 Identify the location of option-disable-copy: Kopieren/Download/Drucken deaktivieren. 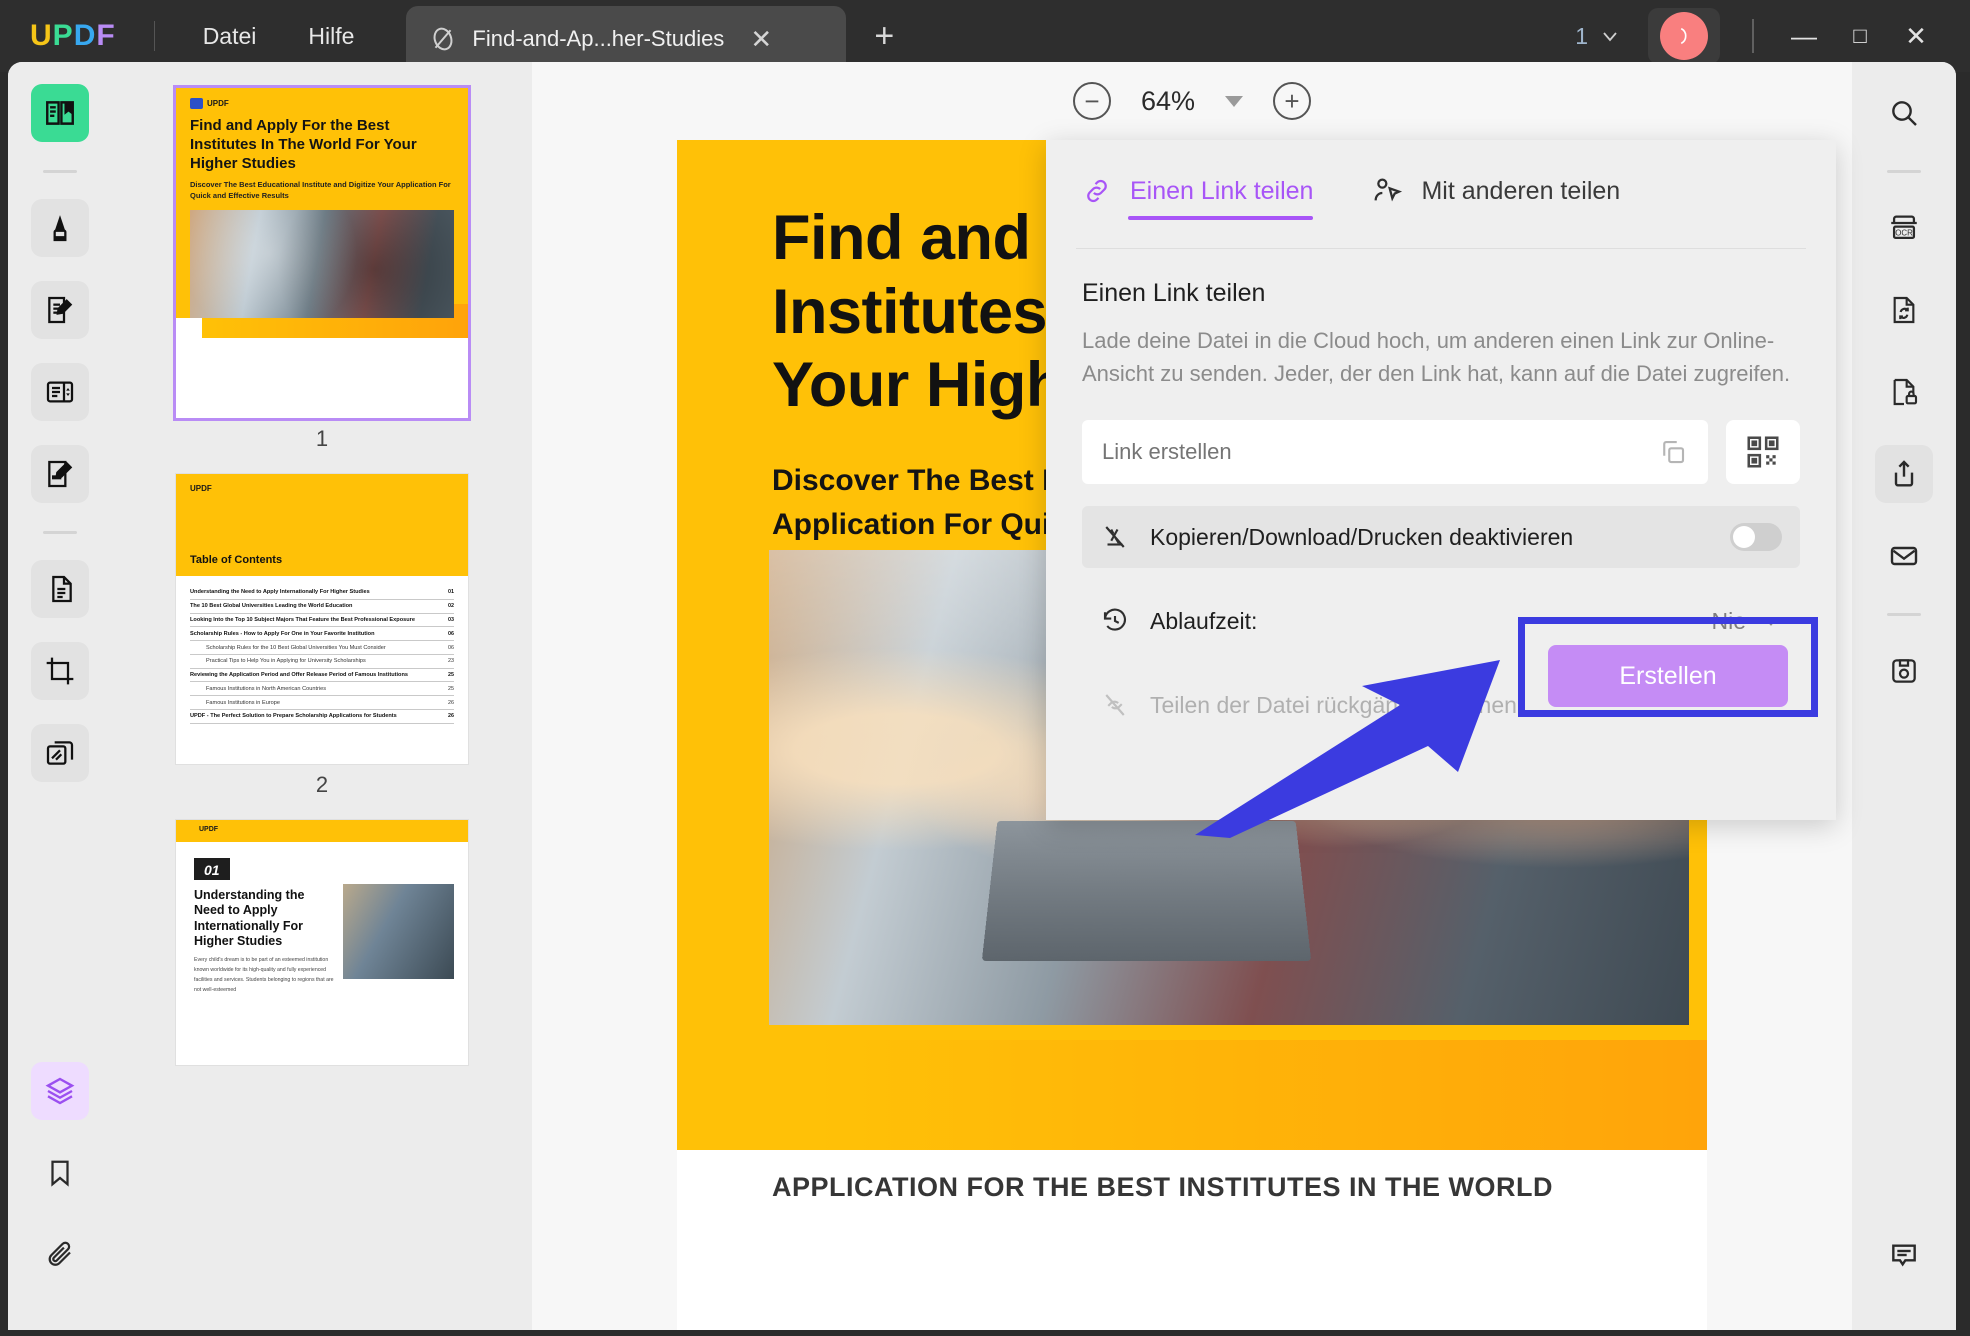
(1441, 537).